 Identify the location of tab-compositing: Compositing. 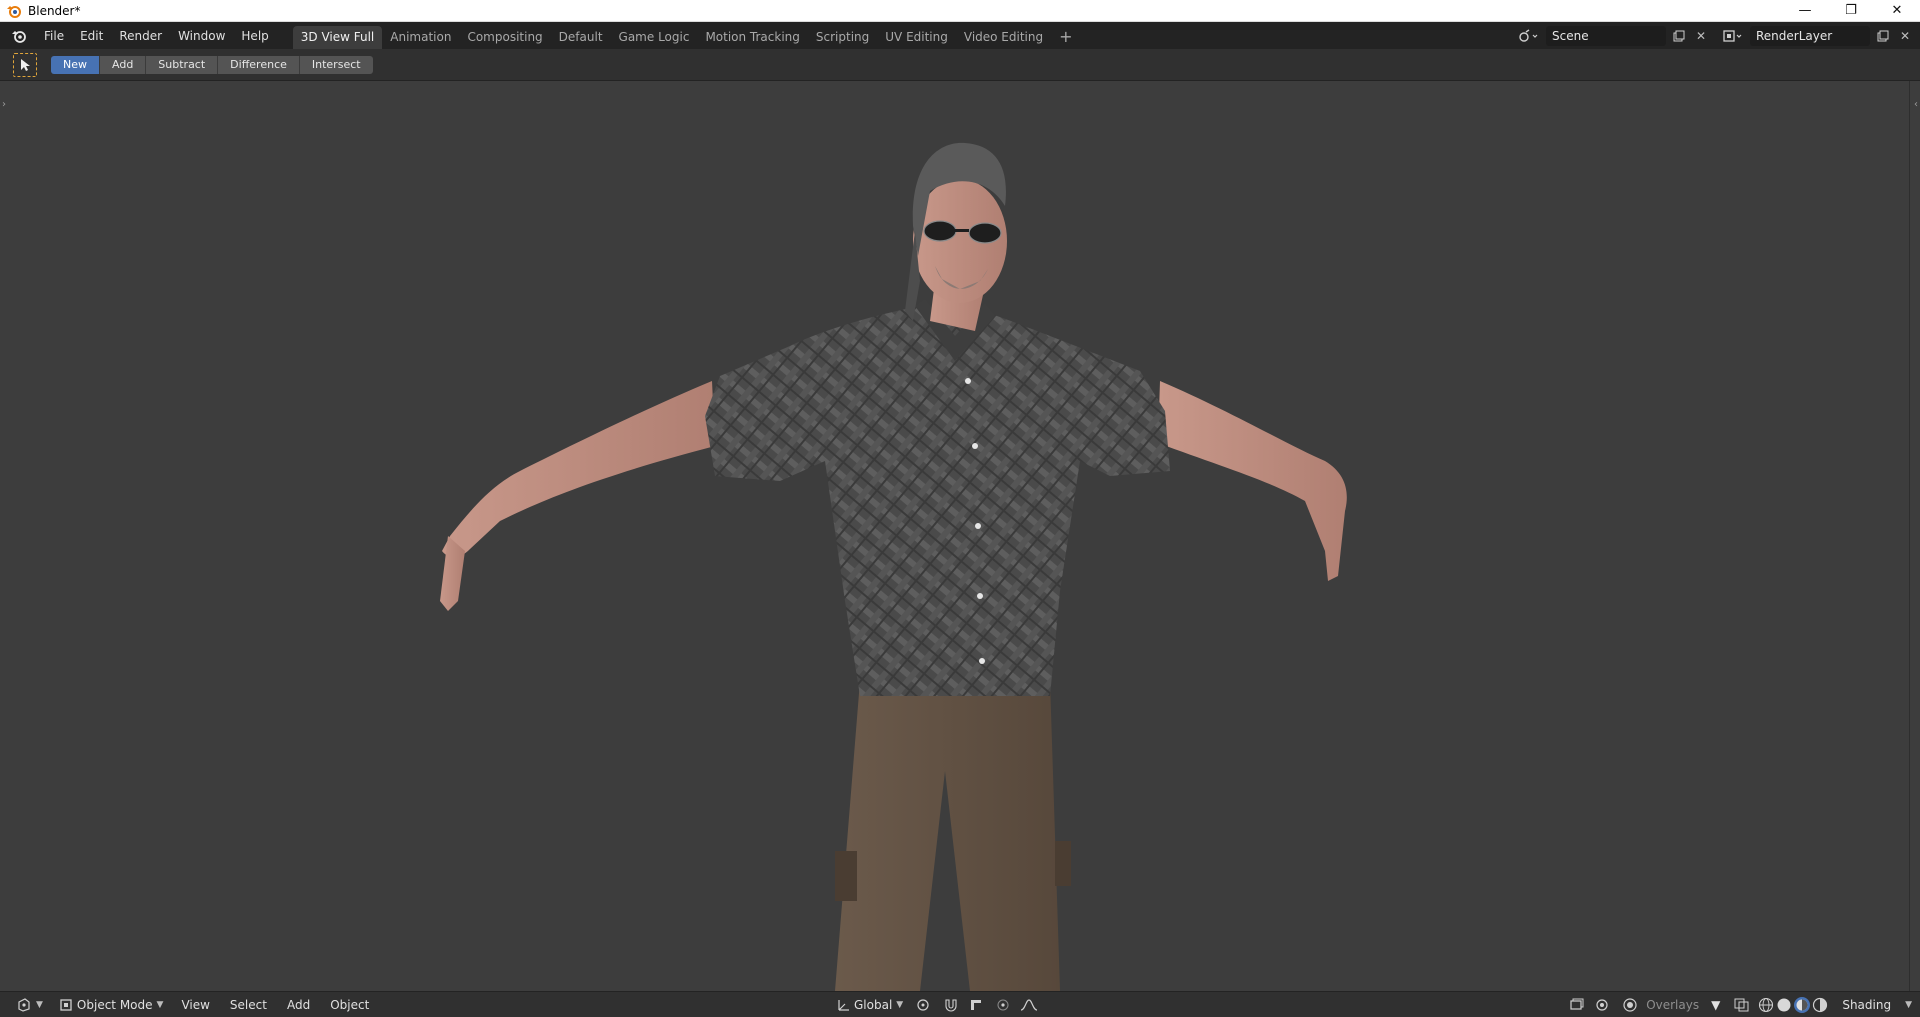
(504, 37).